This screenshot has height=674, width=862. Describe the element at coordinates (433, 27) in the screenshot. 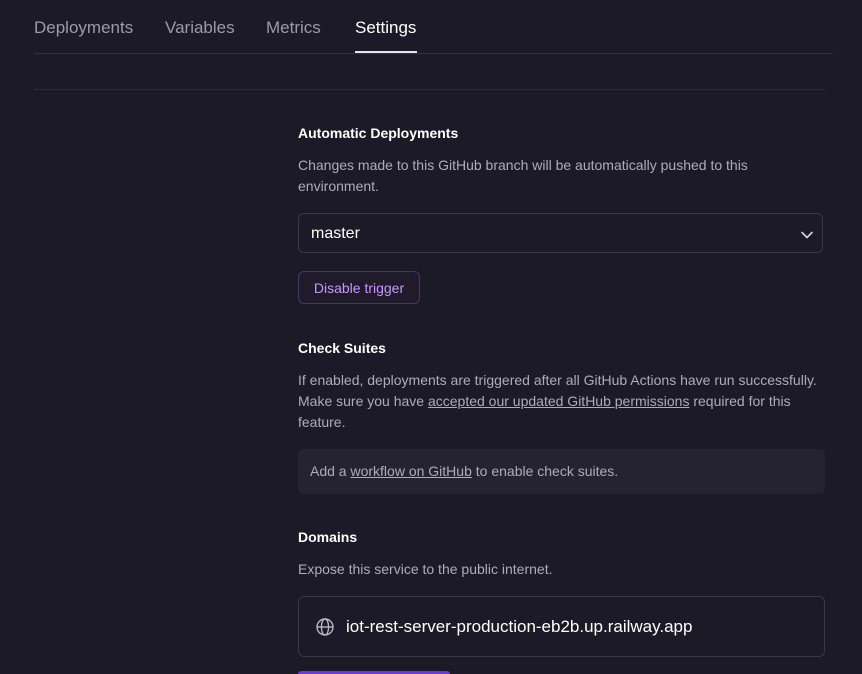

I see `tab-bar: Deployments Variables Metrics Settings` at that location.